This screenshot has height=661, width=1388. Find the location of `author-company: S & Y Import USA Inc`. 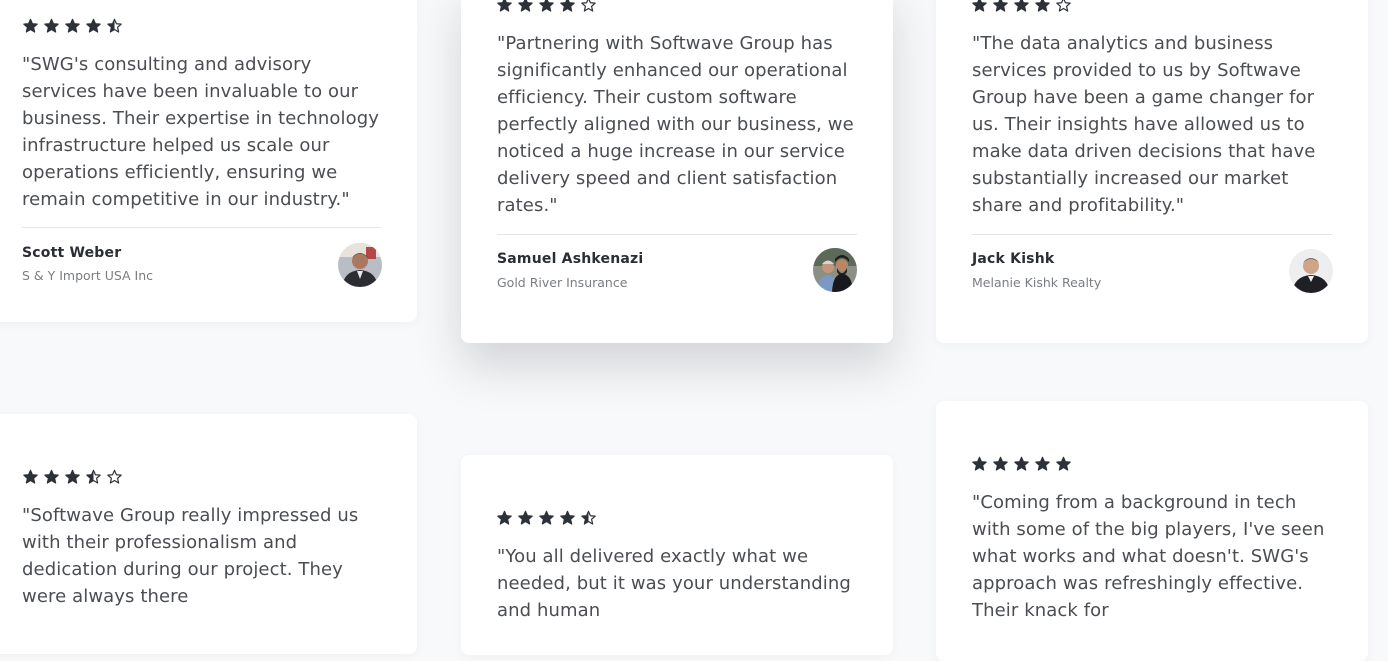

author-company: S & Y Import USA Inc is located at coordinates (88, 275).